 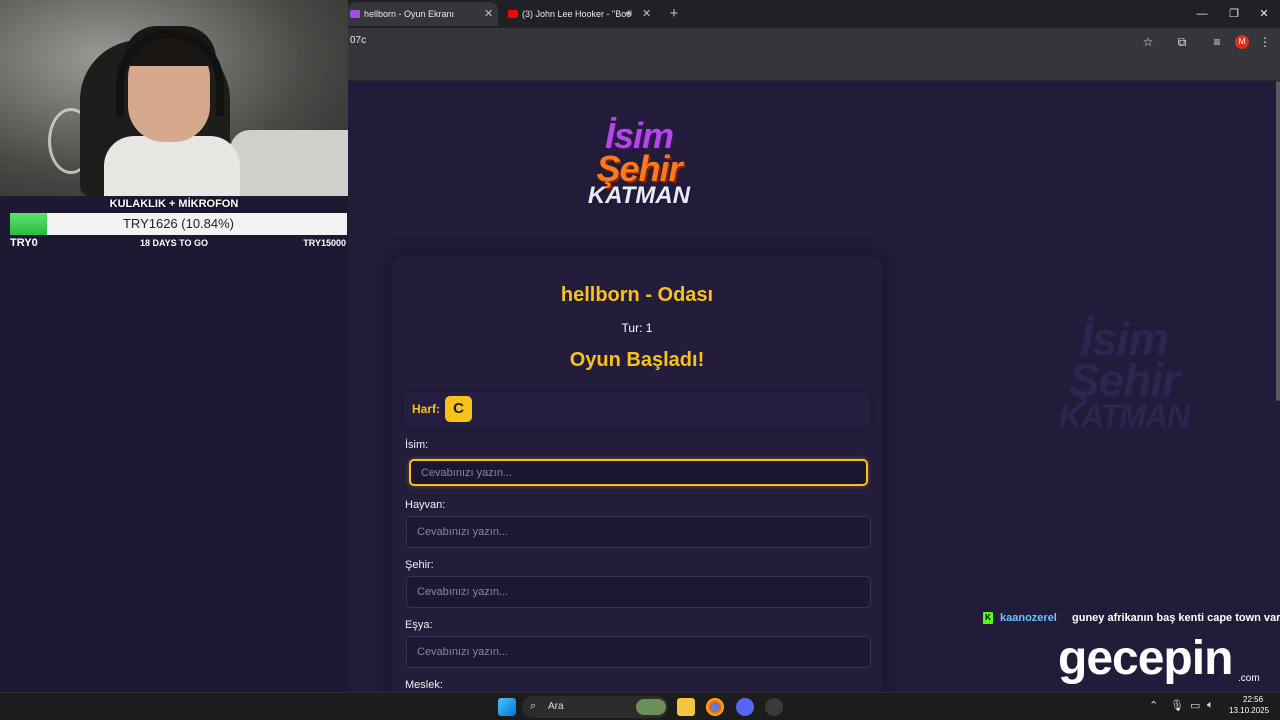 I want to click on start-icon, so click(x=507, y=707).